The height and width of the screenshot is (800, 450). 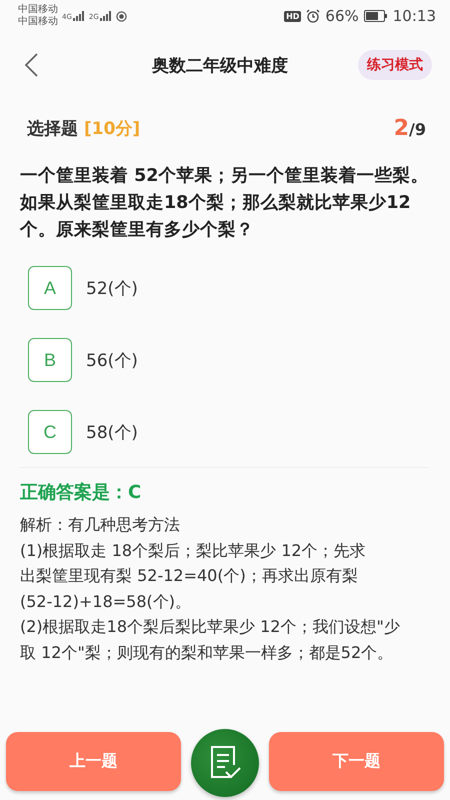 What do you see at coordinates (210, 627) in the screenshot?
I see `explanation-line: (2)根据取走18个梨后梨比苹果少 12个；我们设想"少` at bounding box center [210, 627].